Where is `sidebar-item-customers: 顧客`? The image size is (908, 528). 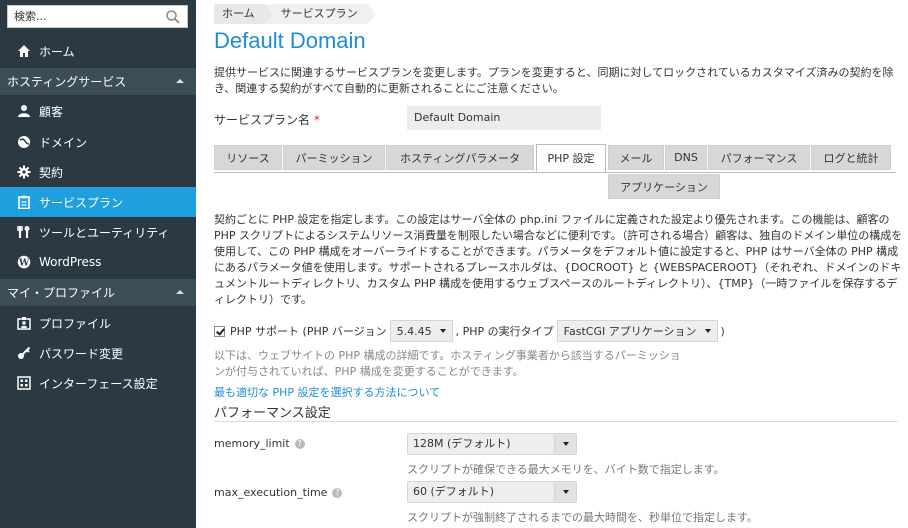
sidebar-item-customers: 顧客 is located at coordinates (98, 111).